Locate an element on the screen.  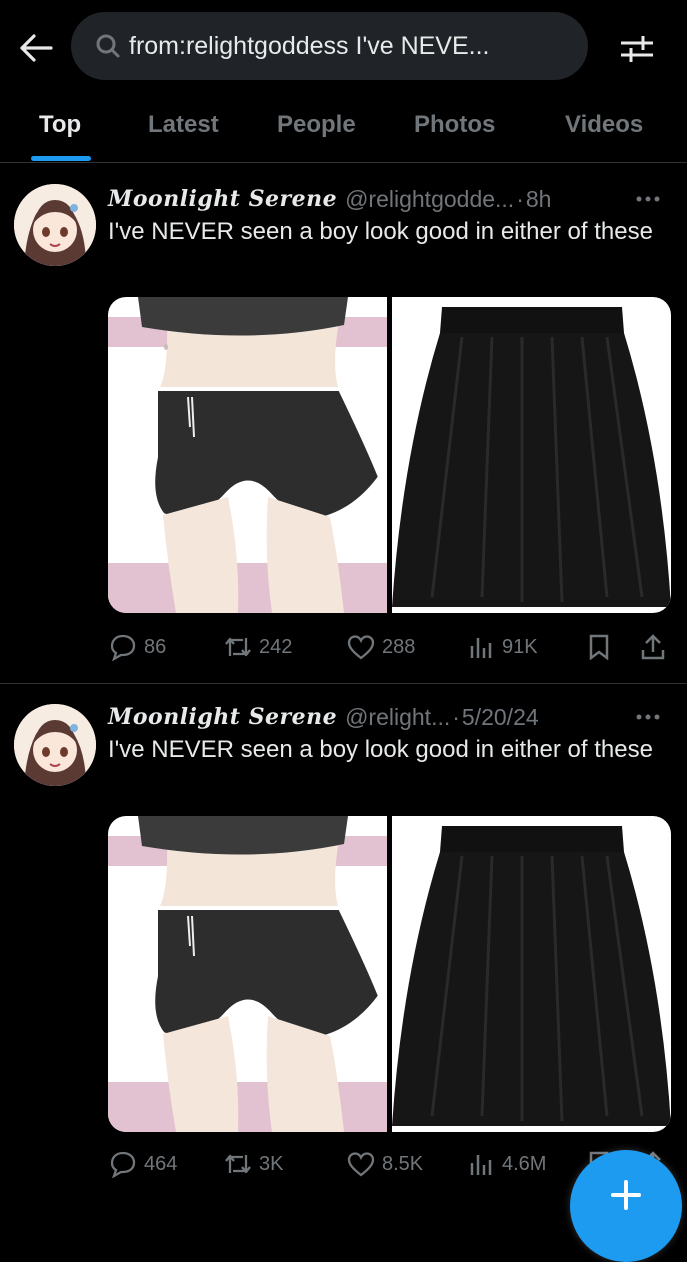
reply-button: 464 is located at coordinates (142, 1164).